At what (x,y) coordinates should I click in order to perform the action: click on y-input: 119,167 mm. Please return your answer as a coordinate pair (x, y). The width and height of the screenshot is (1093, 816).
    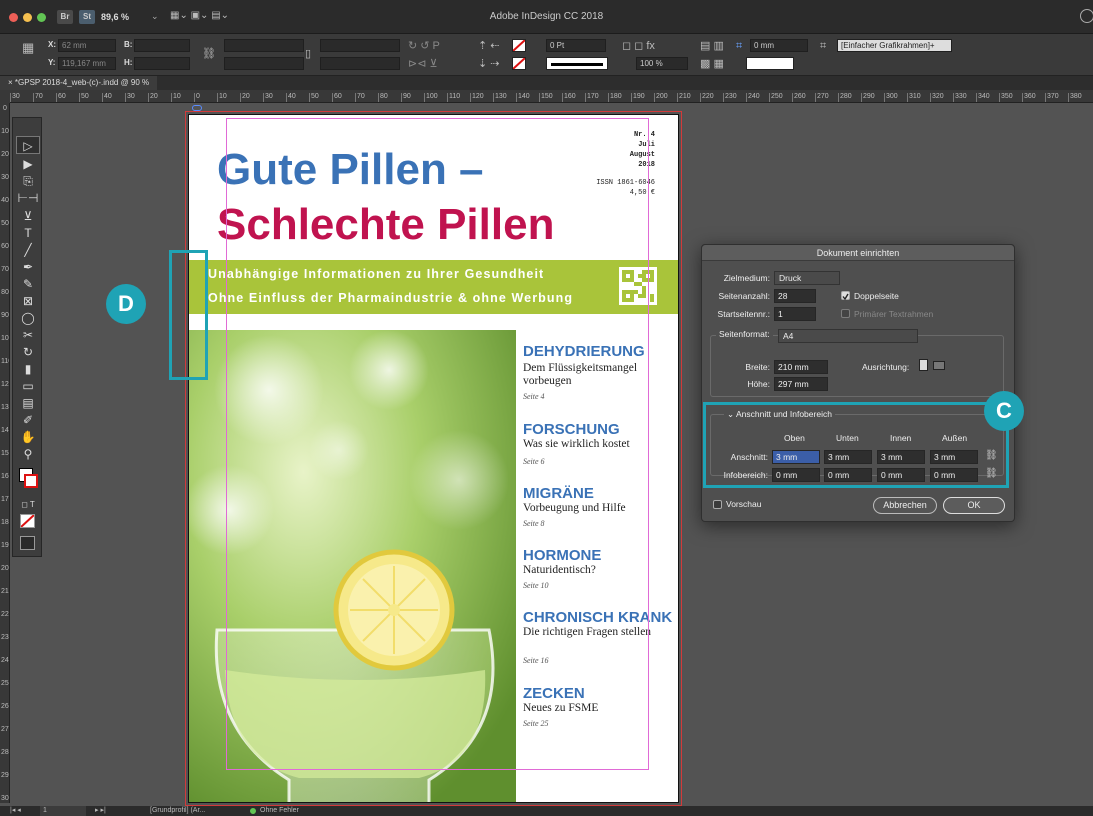
    Looking at the image, I should click on (87, 63).